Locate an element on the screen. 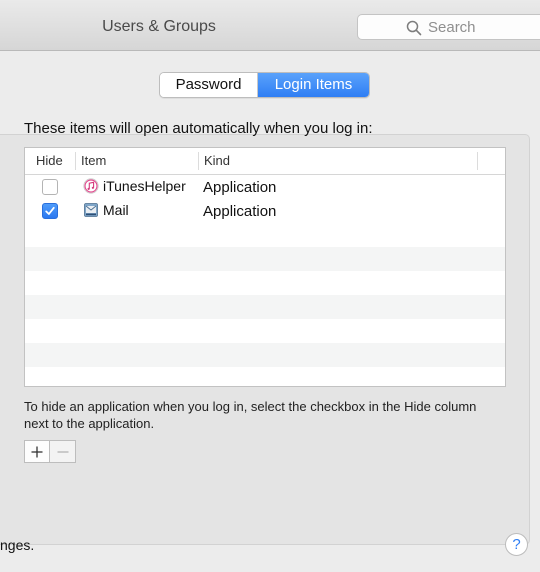 This screenshot has width=540, height=572. item-name: Mail is located at coordinates (116, 210).